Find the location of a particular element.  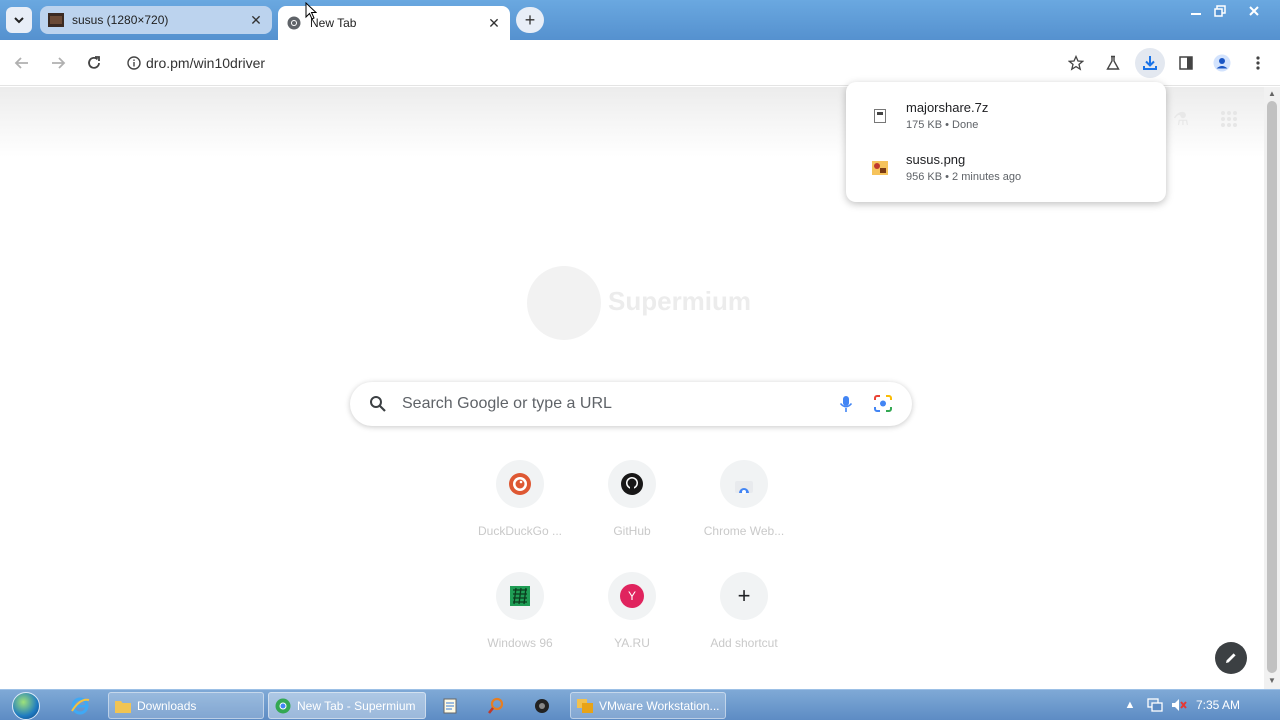

taskbar-pin-notepad is located at coordinates (450, 705).